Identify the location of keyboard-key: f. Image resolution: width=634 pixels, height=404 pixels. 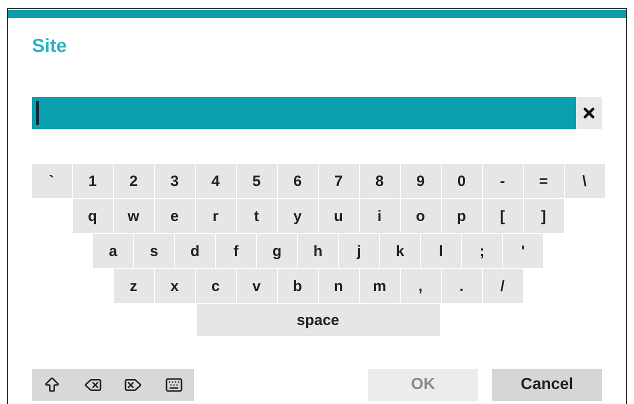
(236, 251).